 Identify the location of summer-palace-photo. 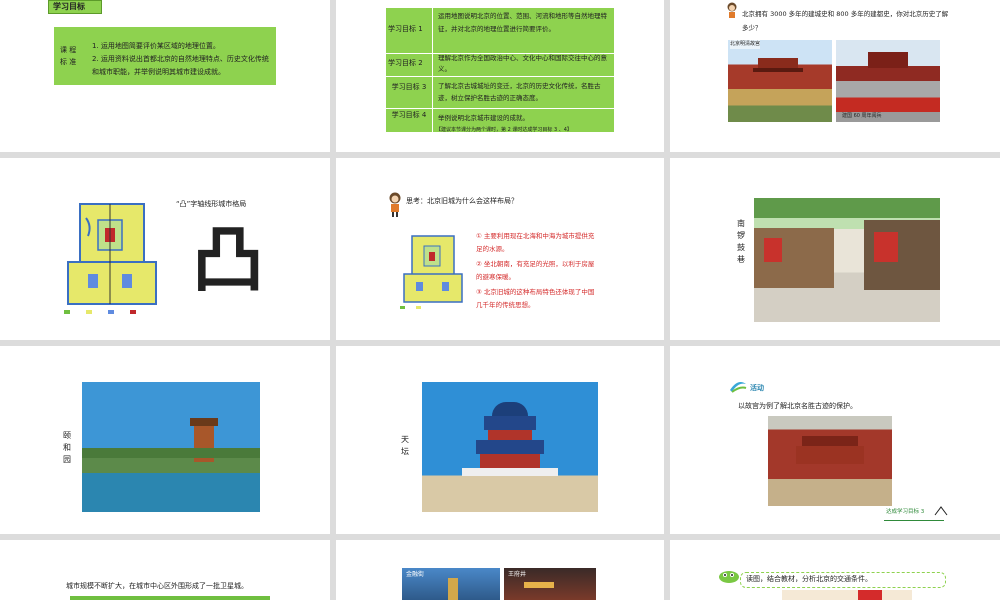
(171, 447).